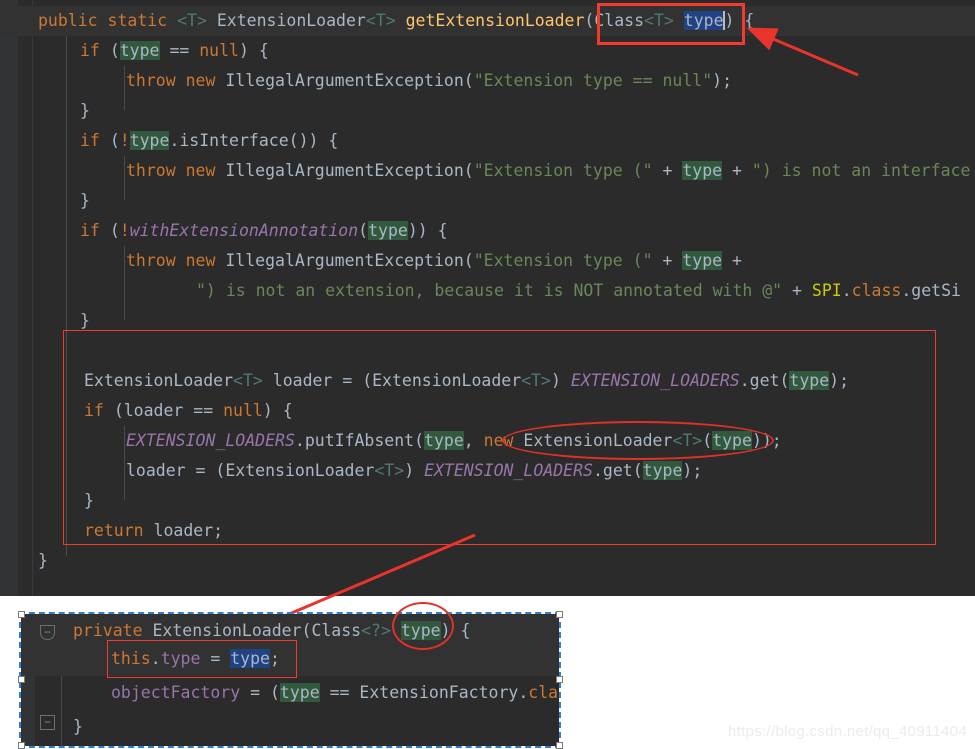  What do you see at coordinates (85, 201) in the screenshot?
I see `code-line-close-brace-2: }` at bounding box center [85, 201].